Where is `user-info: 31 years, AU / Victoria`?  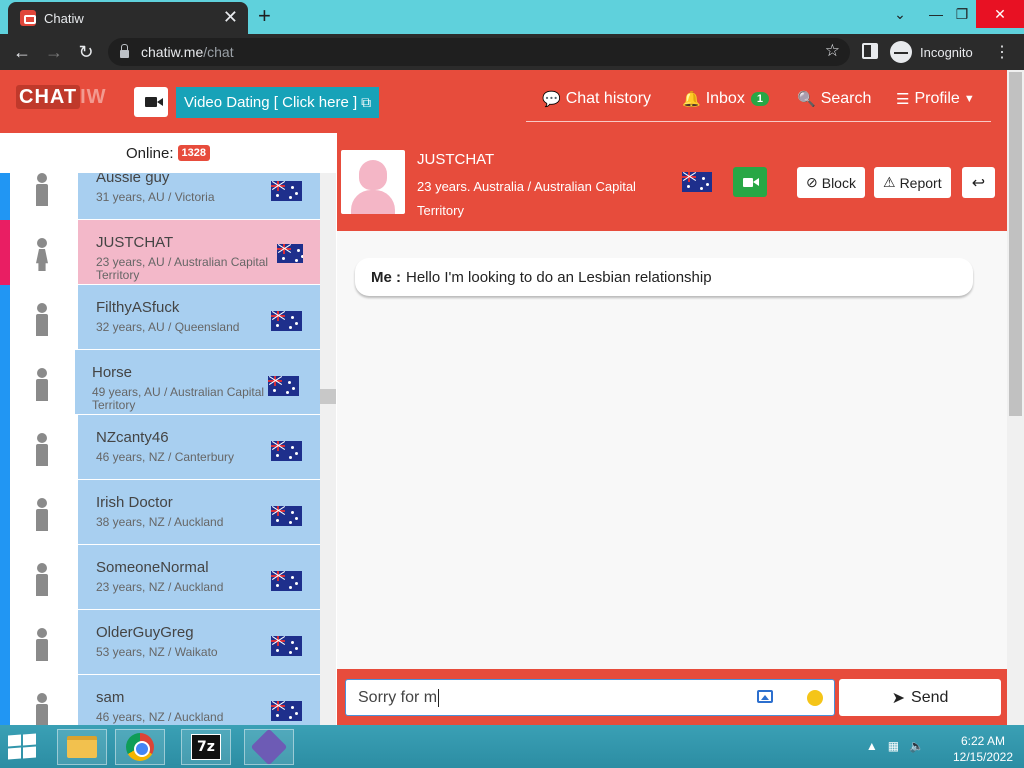 user-info: 31 years, AU / Victoria is located at coordinates (155, 197).